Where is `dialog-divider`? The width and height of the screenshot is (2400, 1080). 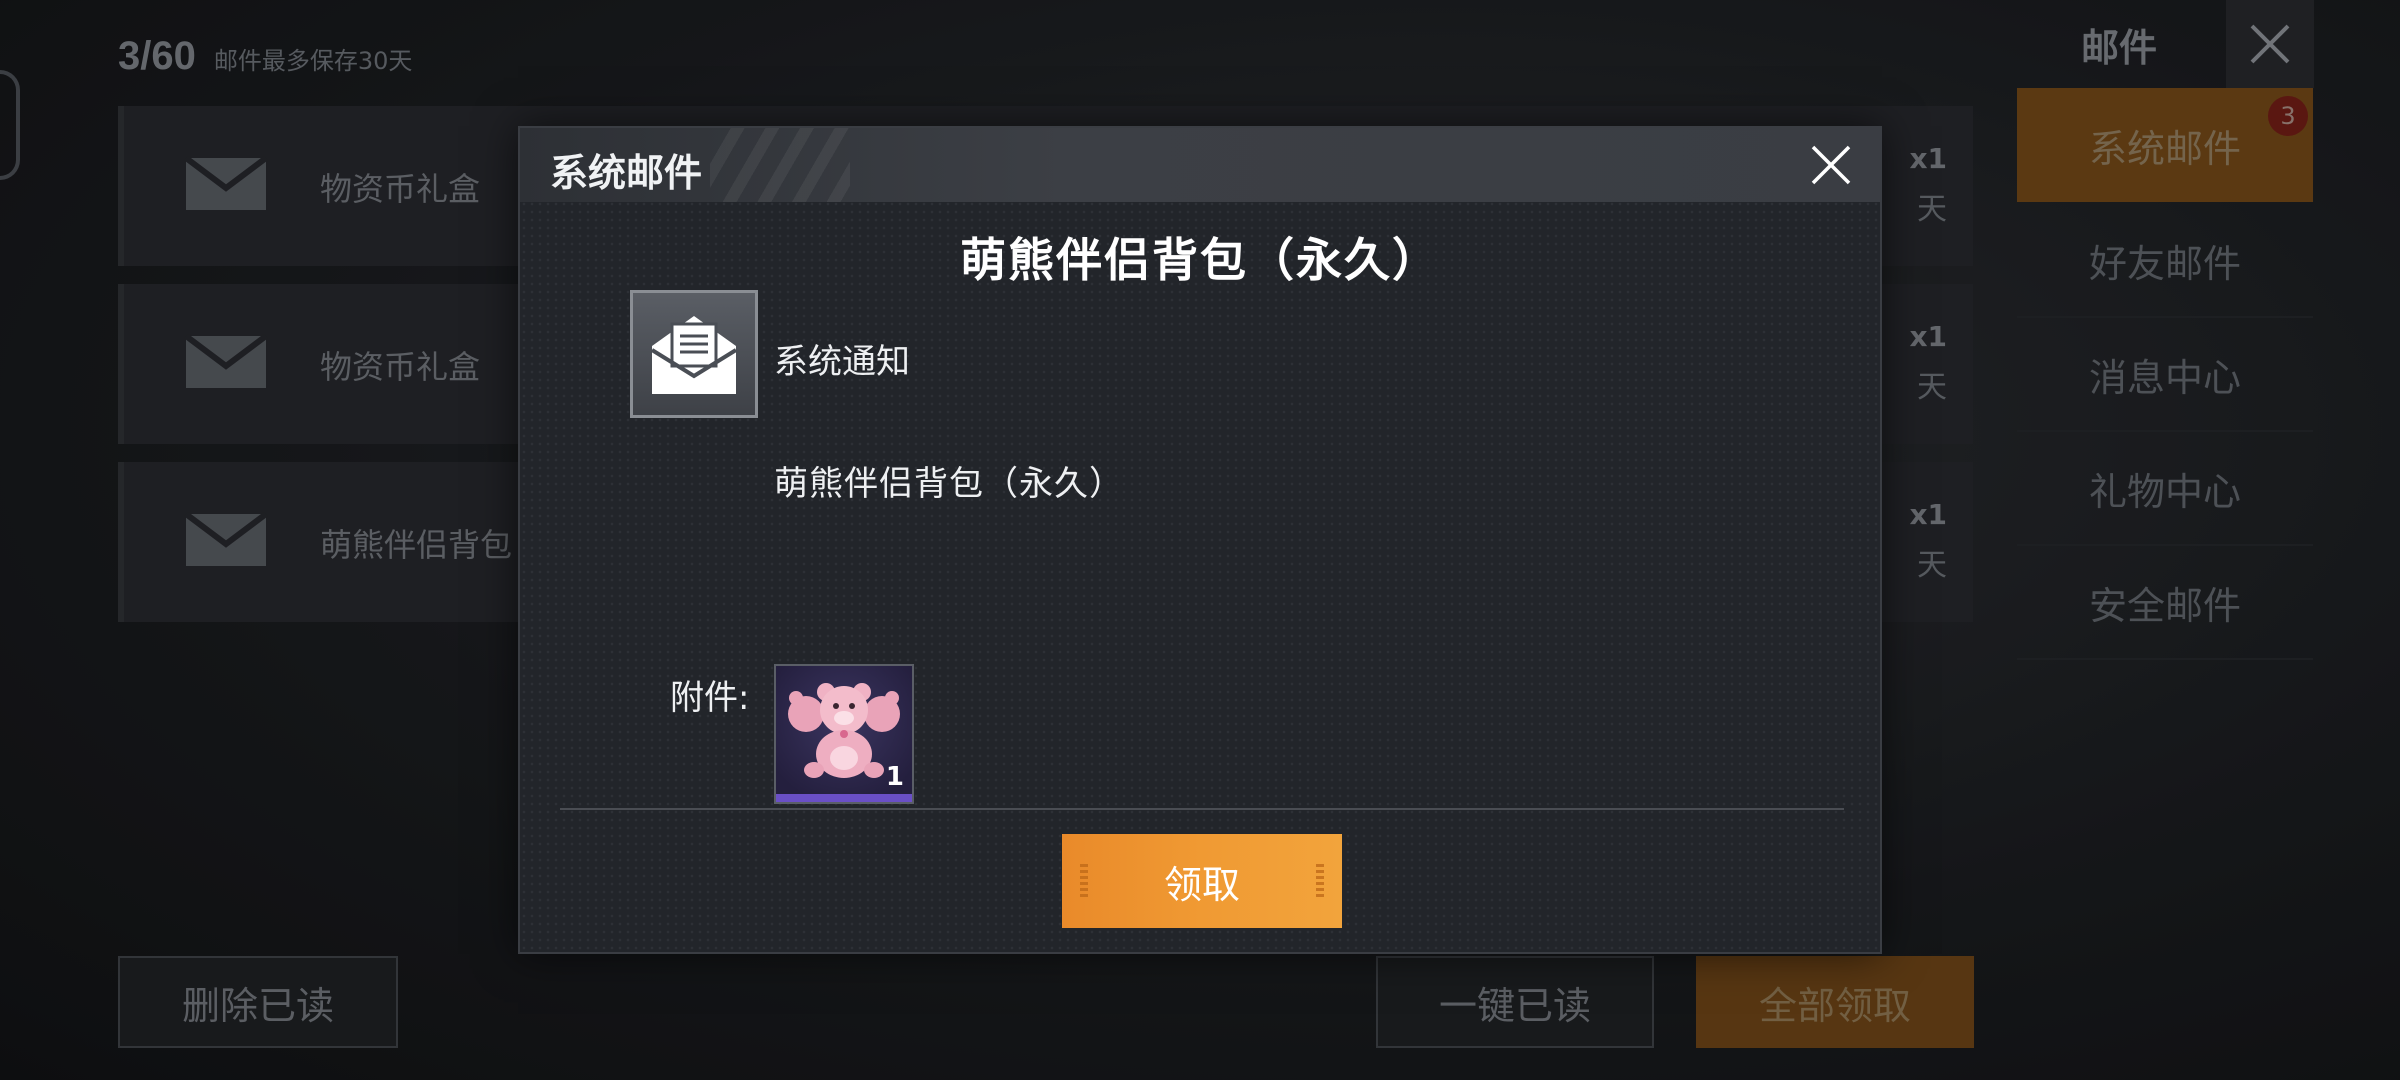
dialog-divider is located at coordinates (1202, 809).